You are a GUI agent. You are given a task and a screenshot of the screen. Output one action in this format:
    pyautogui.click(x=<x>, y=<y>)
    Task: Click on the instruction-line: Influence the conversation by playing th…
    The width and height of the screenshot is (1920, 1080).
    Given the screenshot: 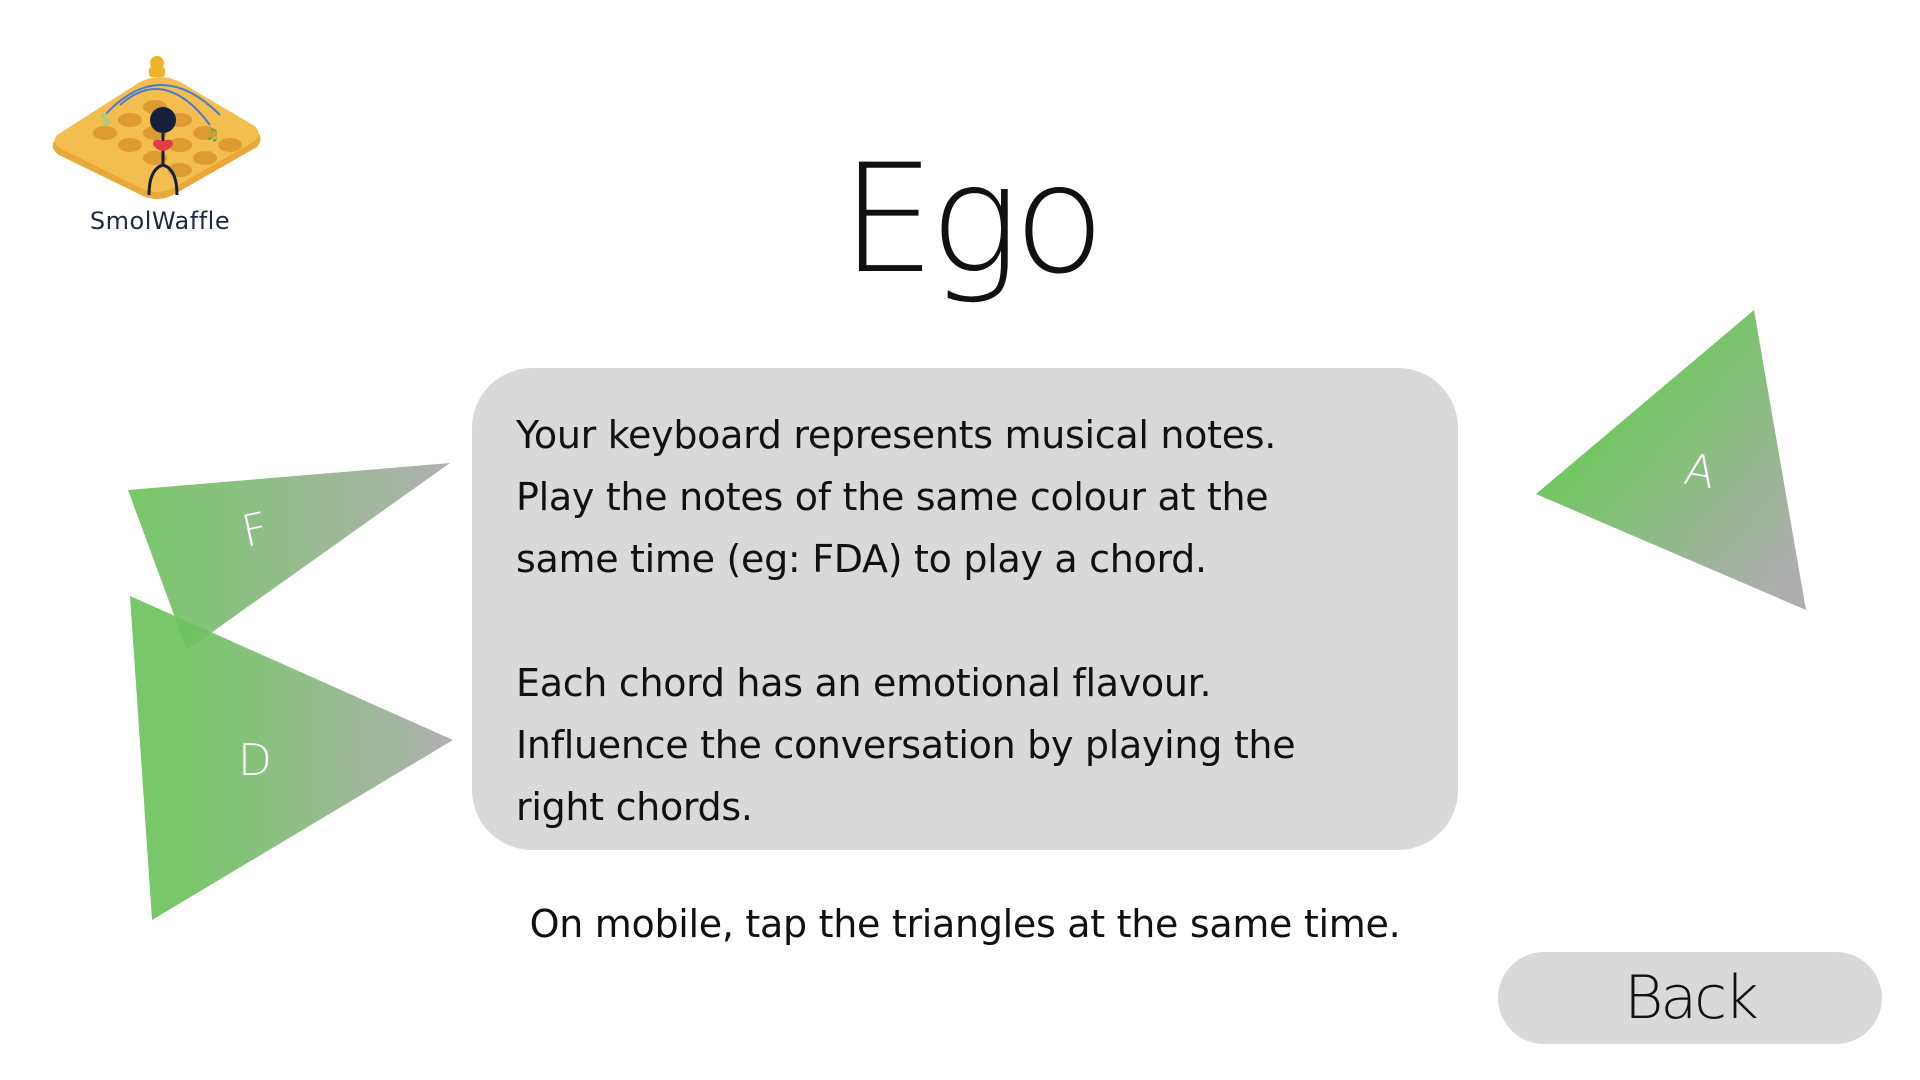 What is the action you would take?
    pyautogui.click(x=906, y=745)
    